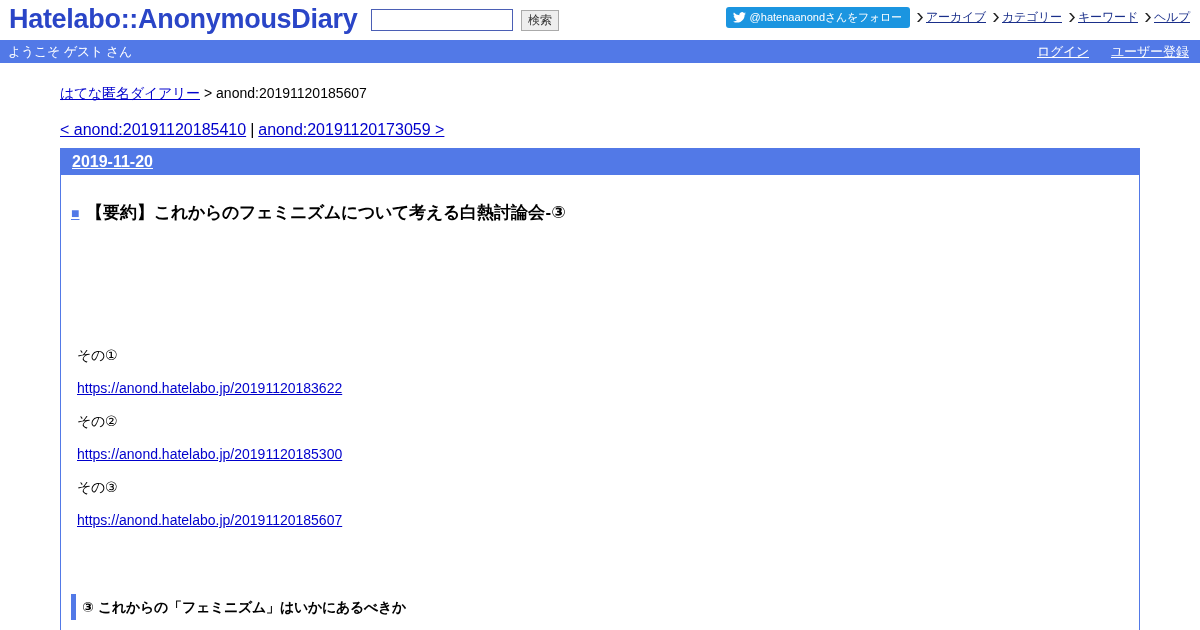 This screenshot has width=1200, height=630. I want to click on breadcrumb-current: > anond:20191120185607, so click(285, 94).